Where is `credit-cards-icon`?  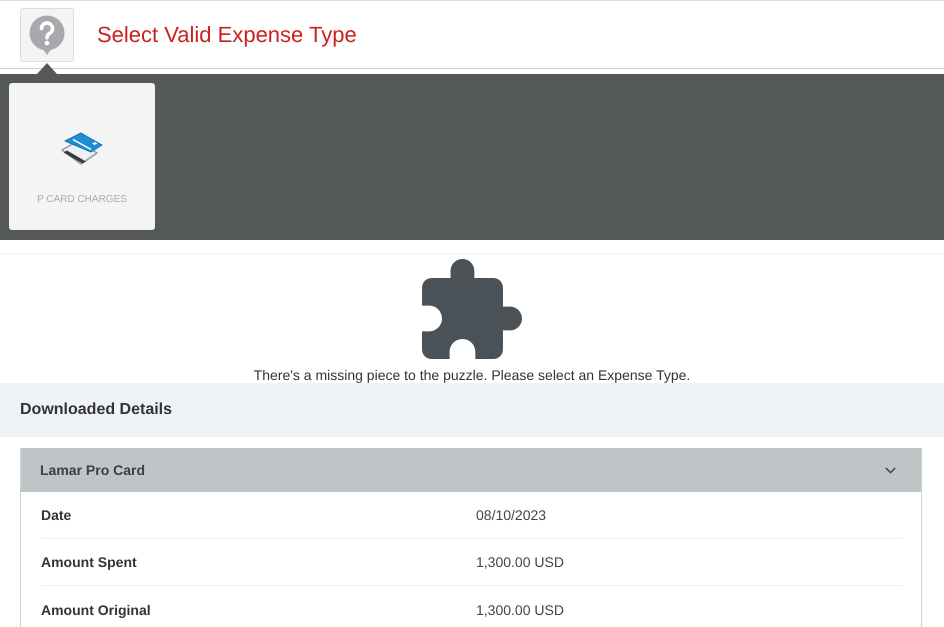 credit-cards-icon is located at coordinates (82, 148).